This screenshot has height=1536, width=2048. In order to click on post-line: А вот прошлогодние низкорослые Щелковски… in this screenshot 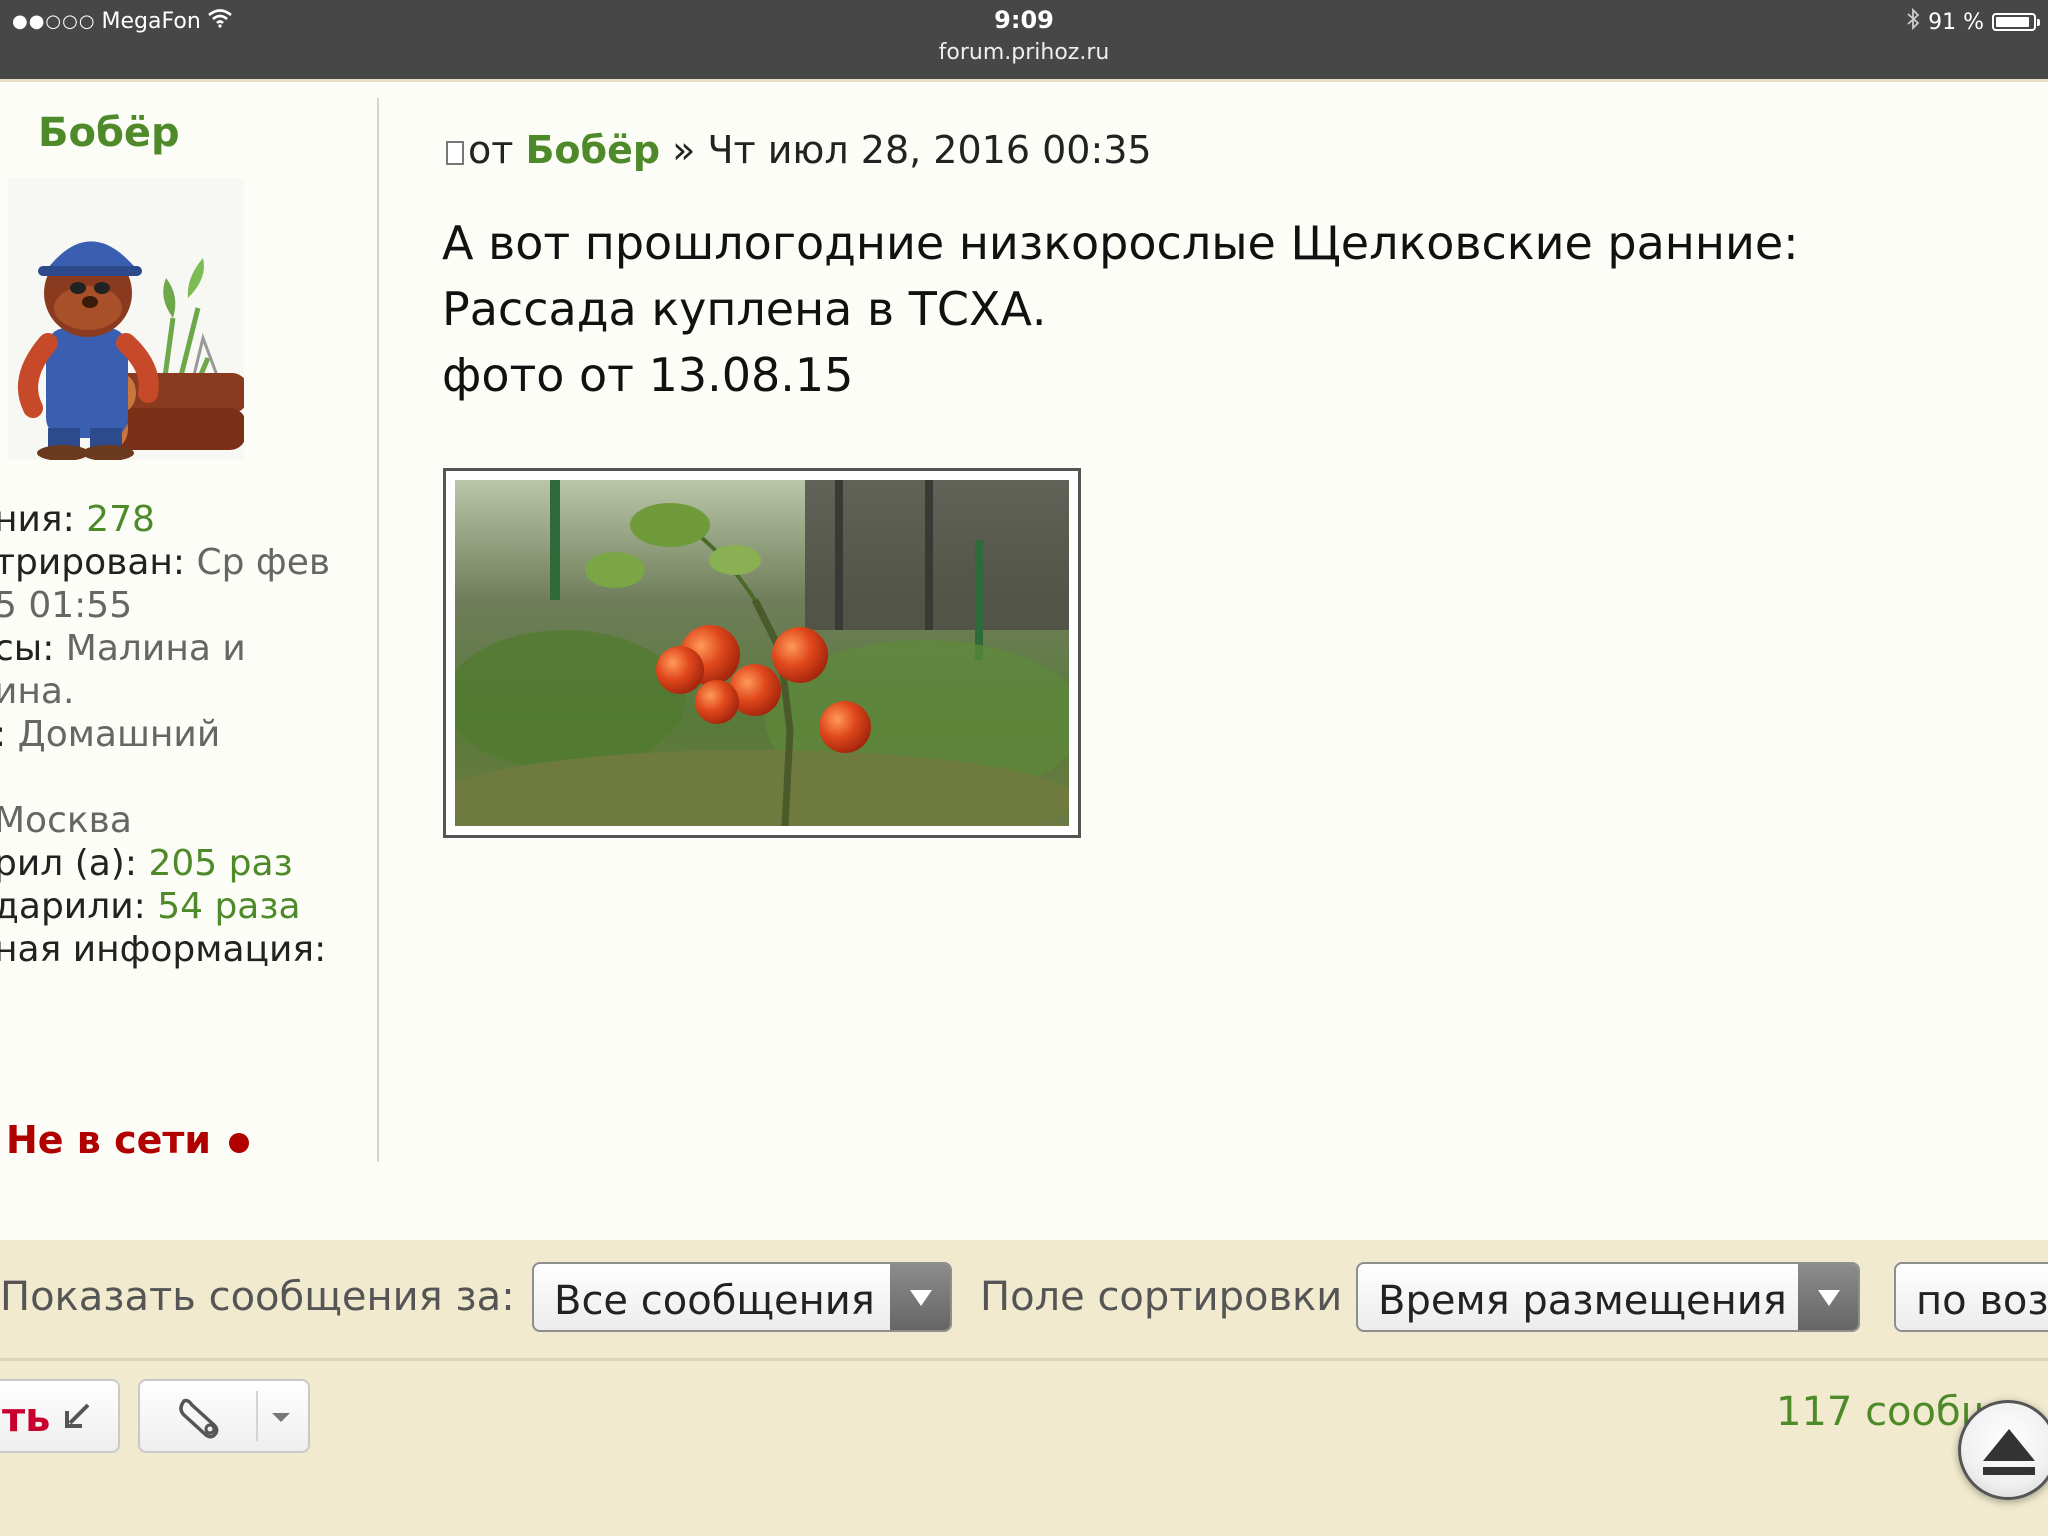, I will do `click(1120, 243)`.